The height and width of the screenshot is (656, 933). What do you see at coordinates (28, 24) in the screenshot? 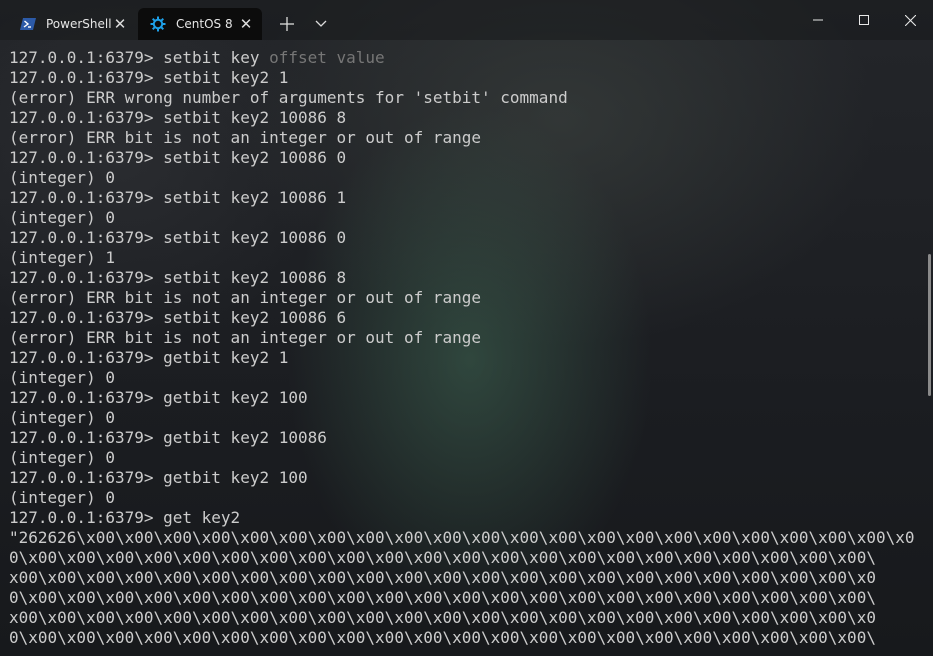
I see `powershell-icon` at bounding box center [28, 24].